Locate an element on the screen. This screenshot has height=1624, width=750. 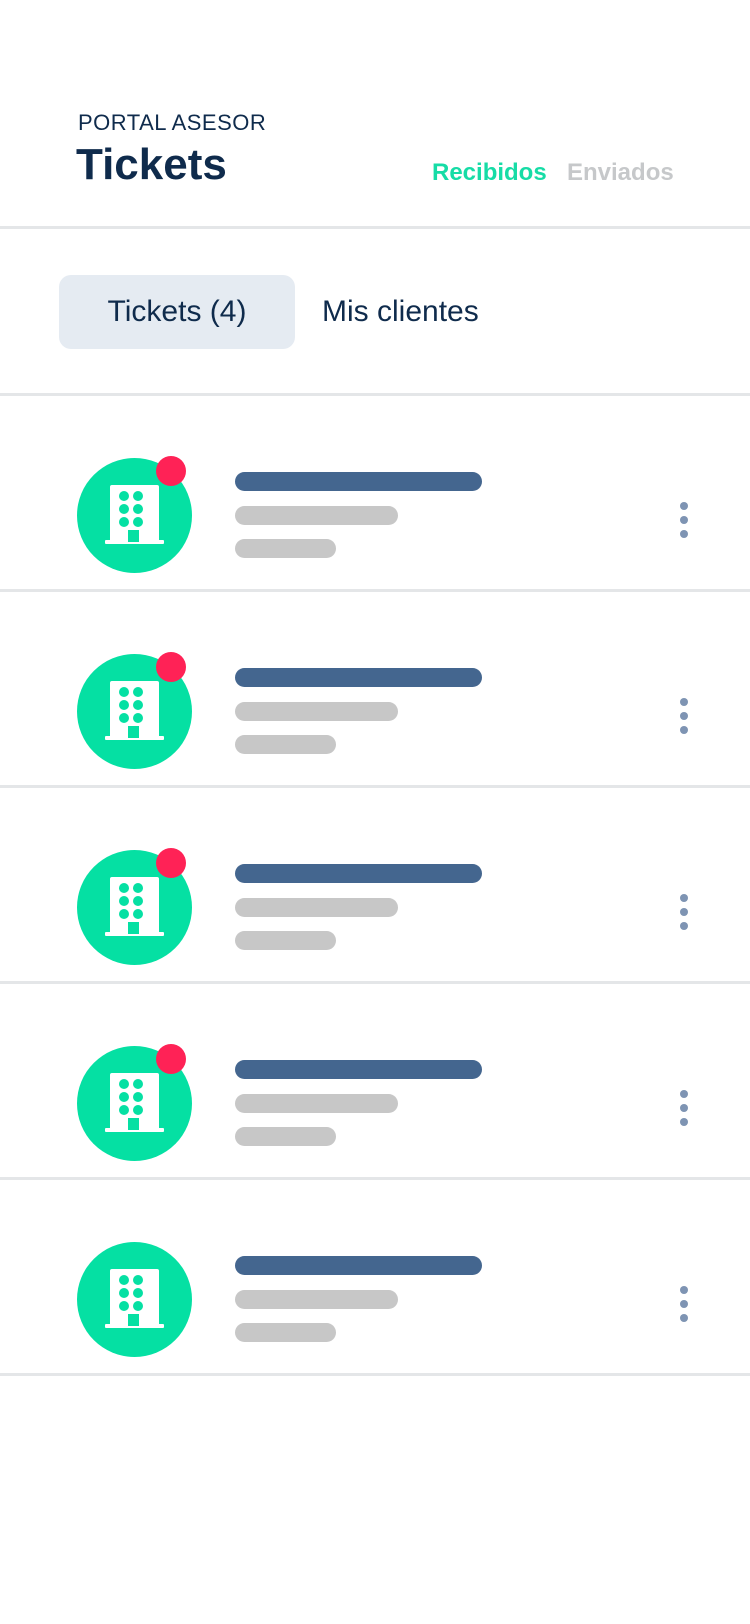
building-icon is located at coordinates (134, 1298).